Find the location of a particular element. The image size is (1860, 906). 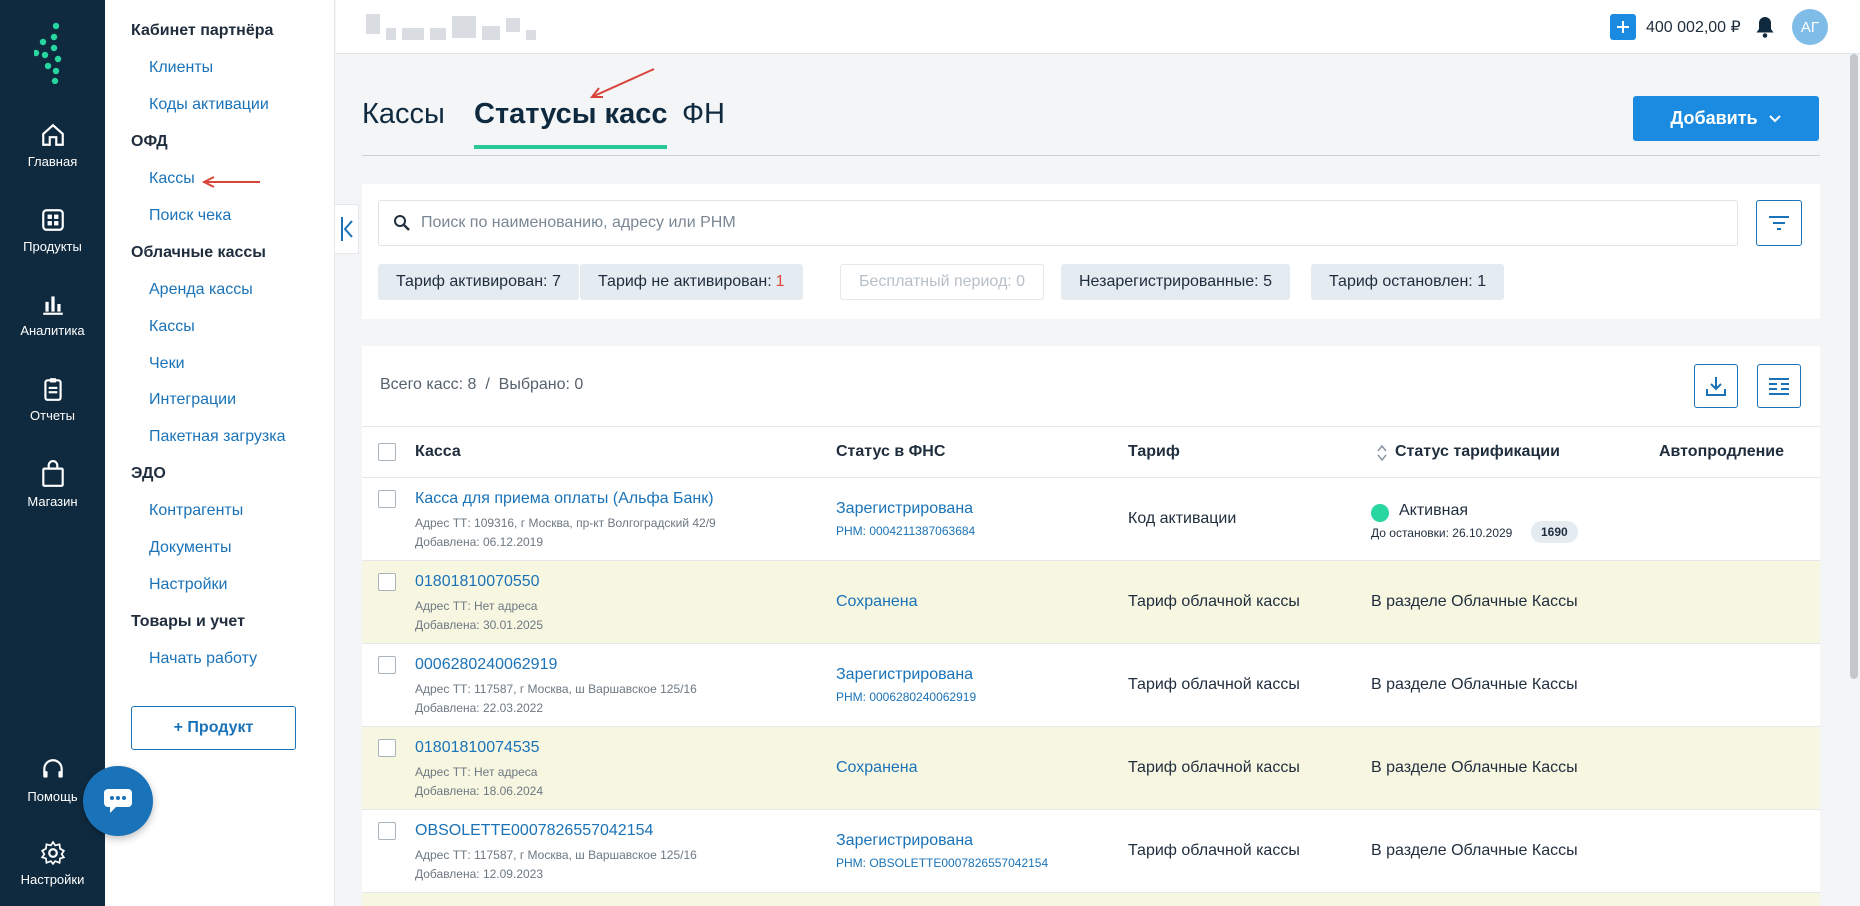

bell-icon is located at coordinates (1765, 27).